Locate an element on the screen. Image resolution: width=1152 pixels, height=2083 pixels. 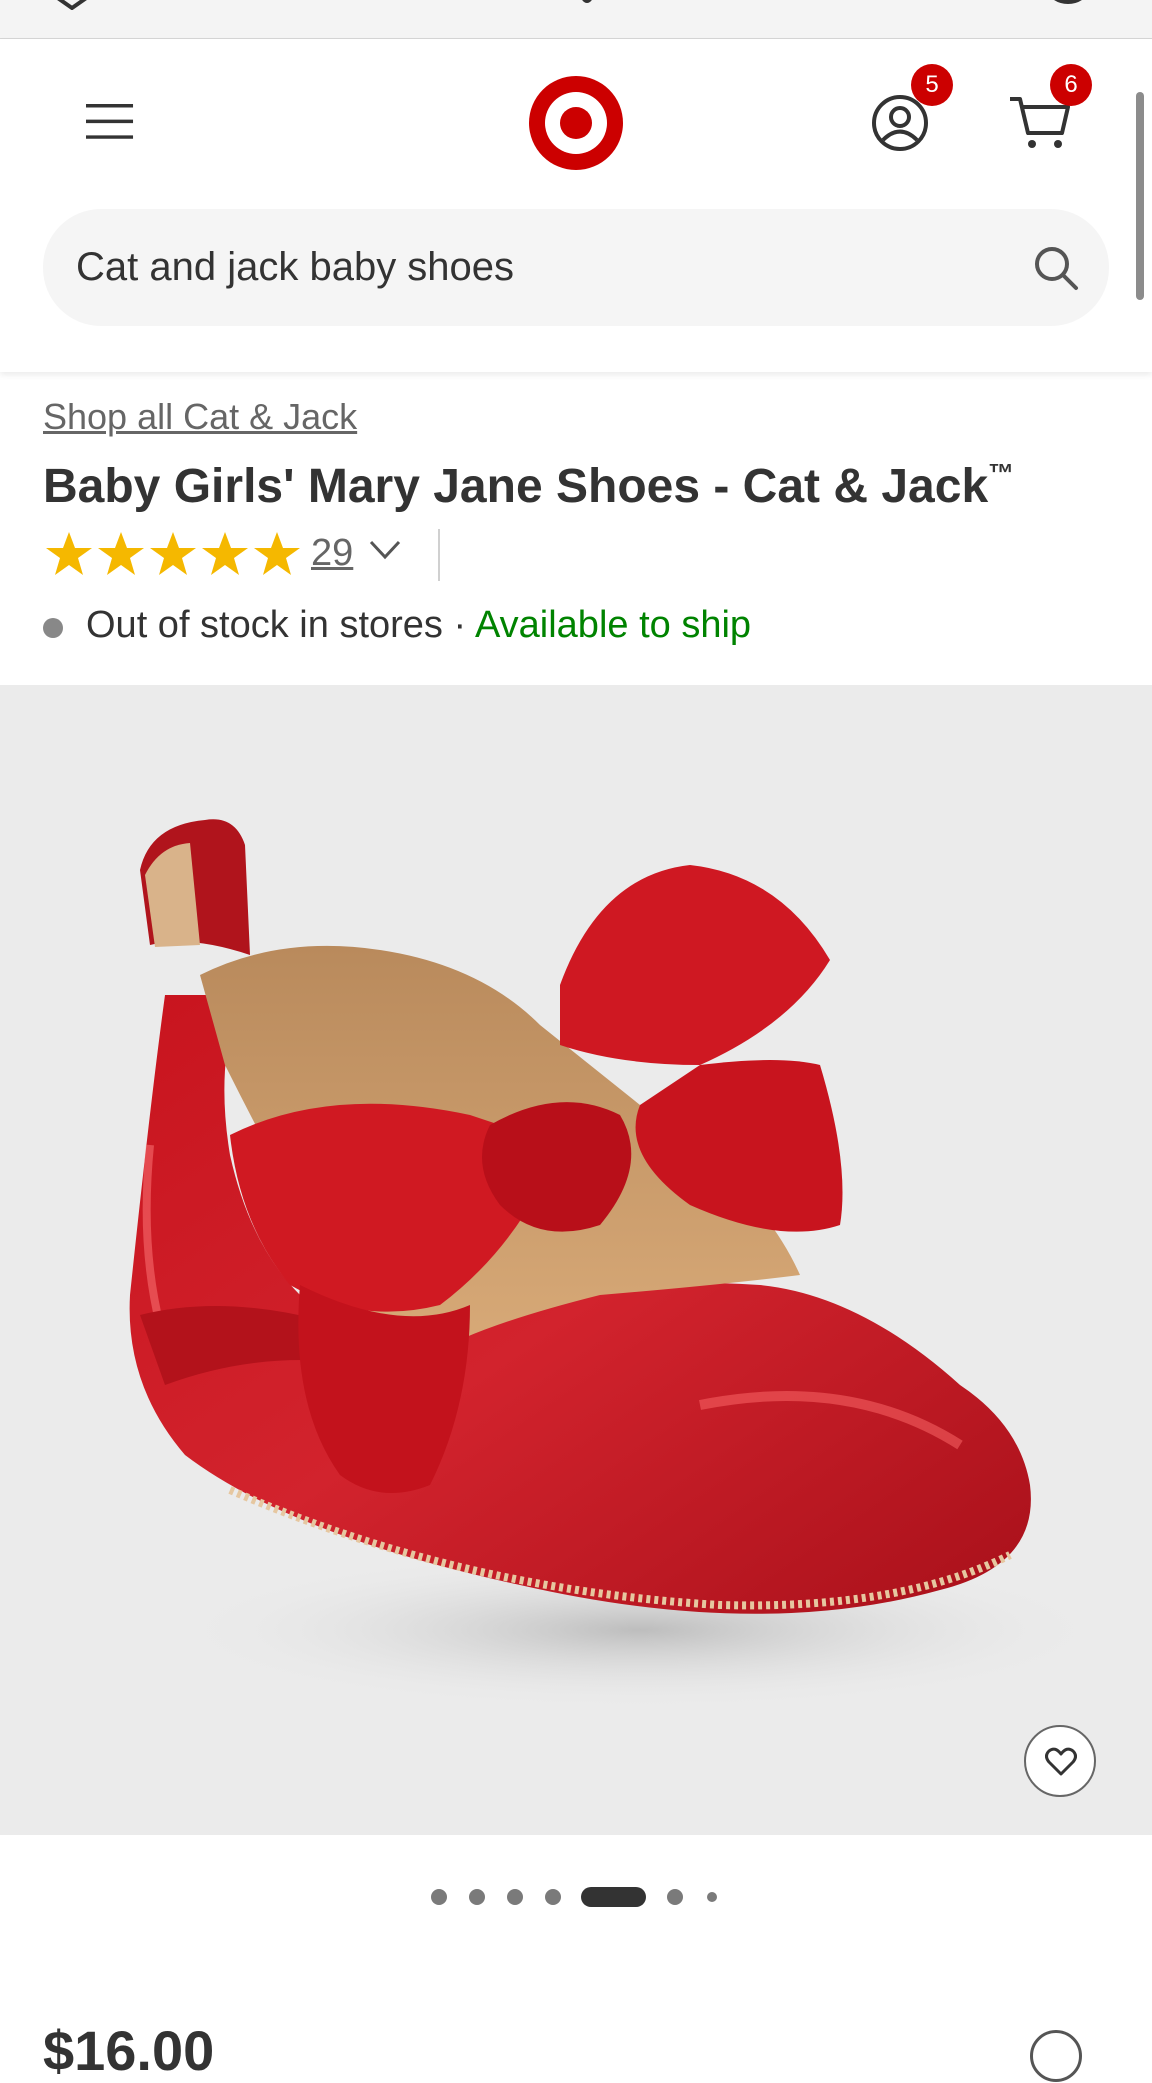
heart-icon is located at coordinates (1061, 1761).